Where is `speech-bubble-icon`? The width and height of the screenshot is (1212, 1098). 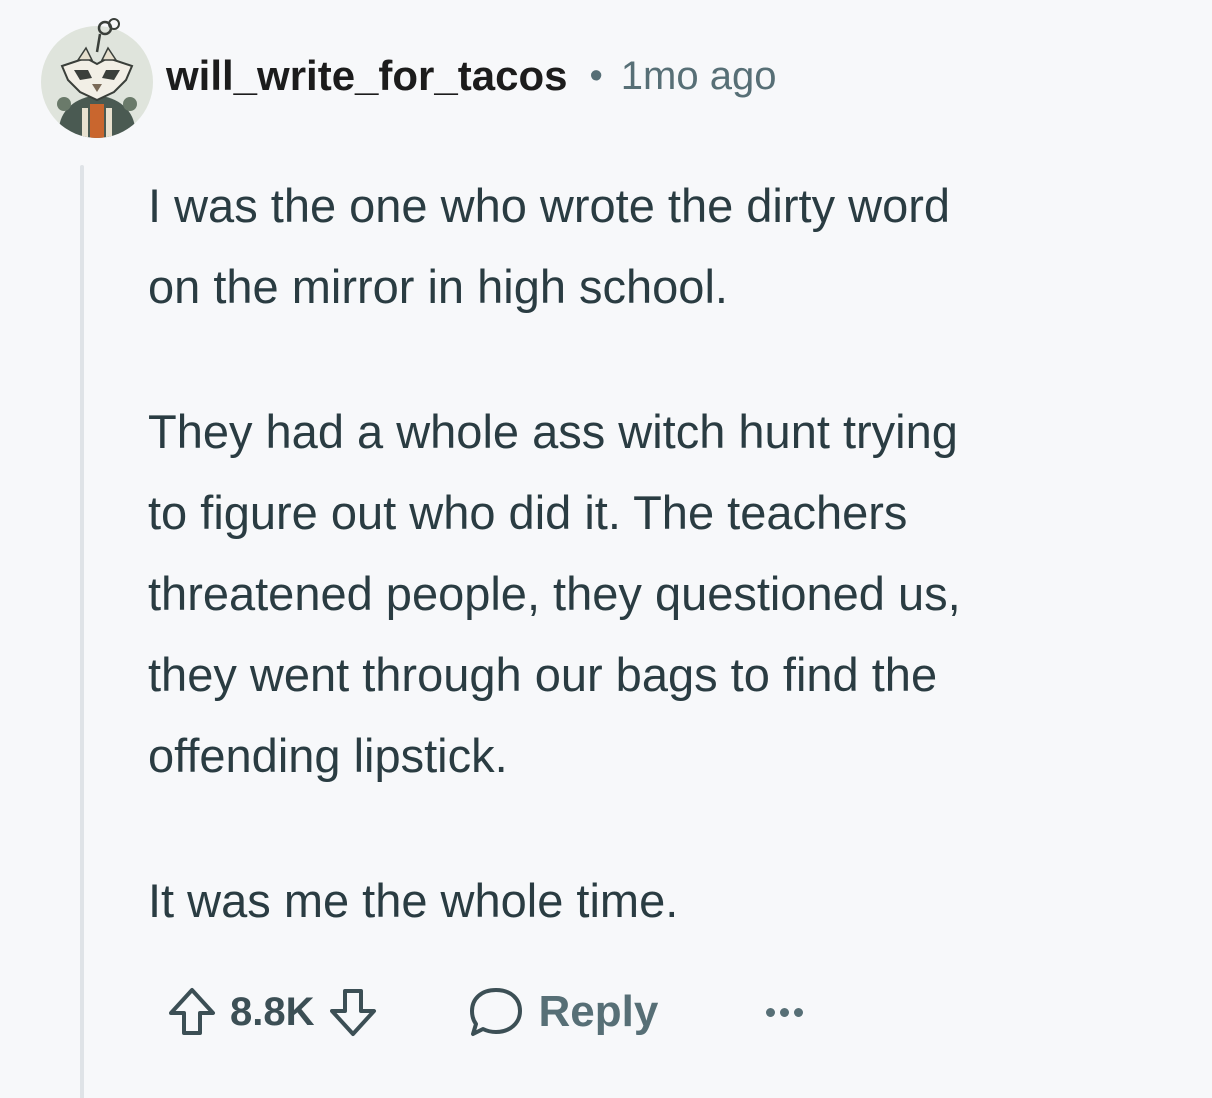 speech-bubble-icon is located at coordinates (495, 1012).